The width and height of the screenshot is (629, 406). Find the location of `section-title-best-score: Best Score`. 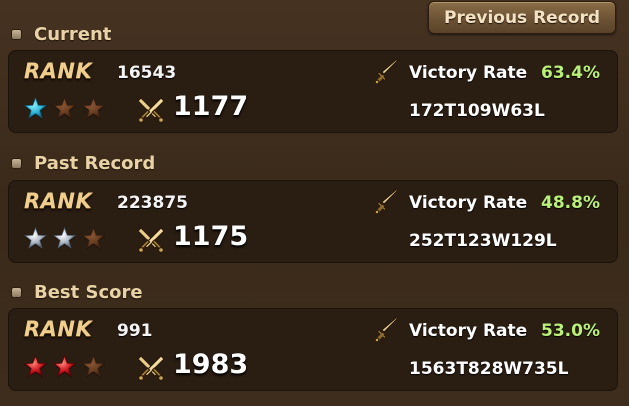

section-title-best-score: Best Score is located at coordinates (77, 292).